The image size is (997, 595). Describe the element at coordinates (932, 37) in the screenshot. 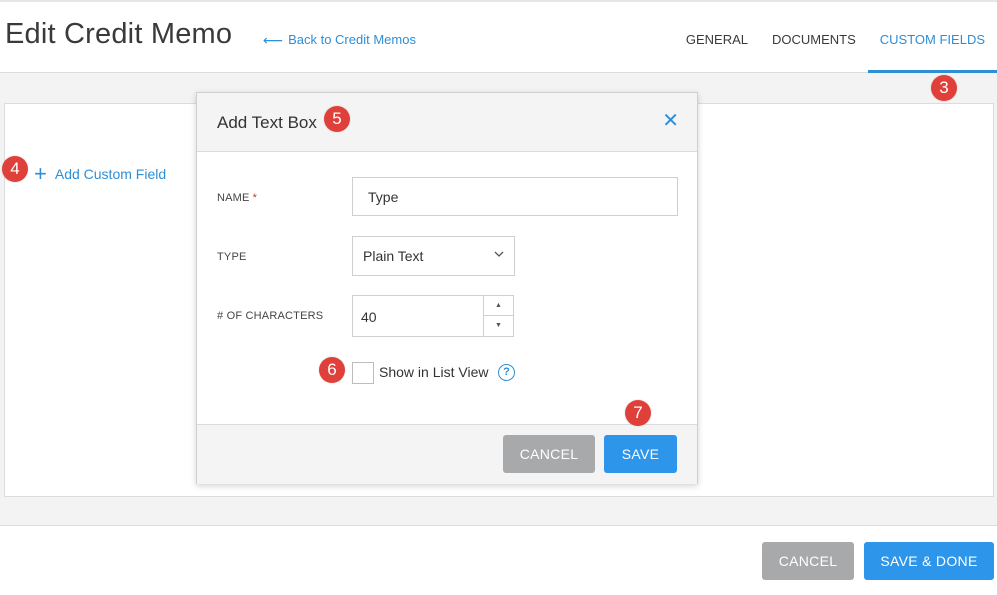

I see `tab-custom-fields: CUSTOM FIELDS` at that location.